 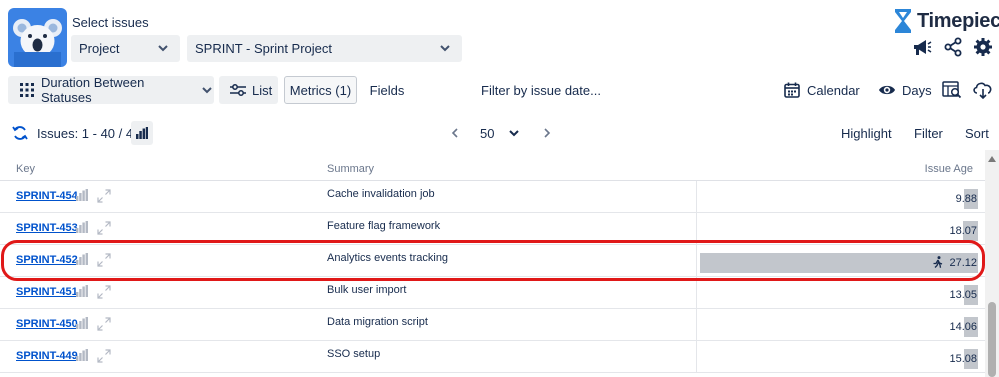 What do you see at coordinates (792, 90) in the screenshot?
I see `calendar-icon` at bounding box center [792, 90].